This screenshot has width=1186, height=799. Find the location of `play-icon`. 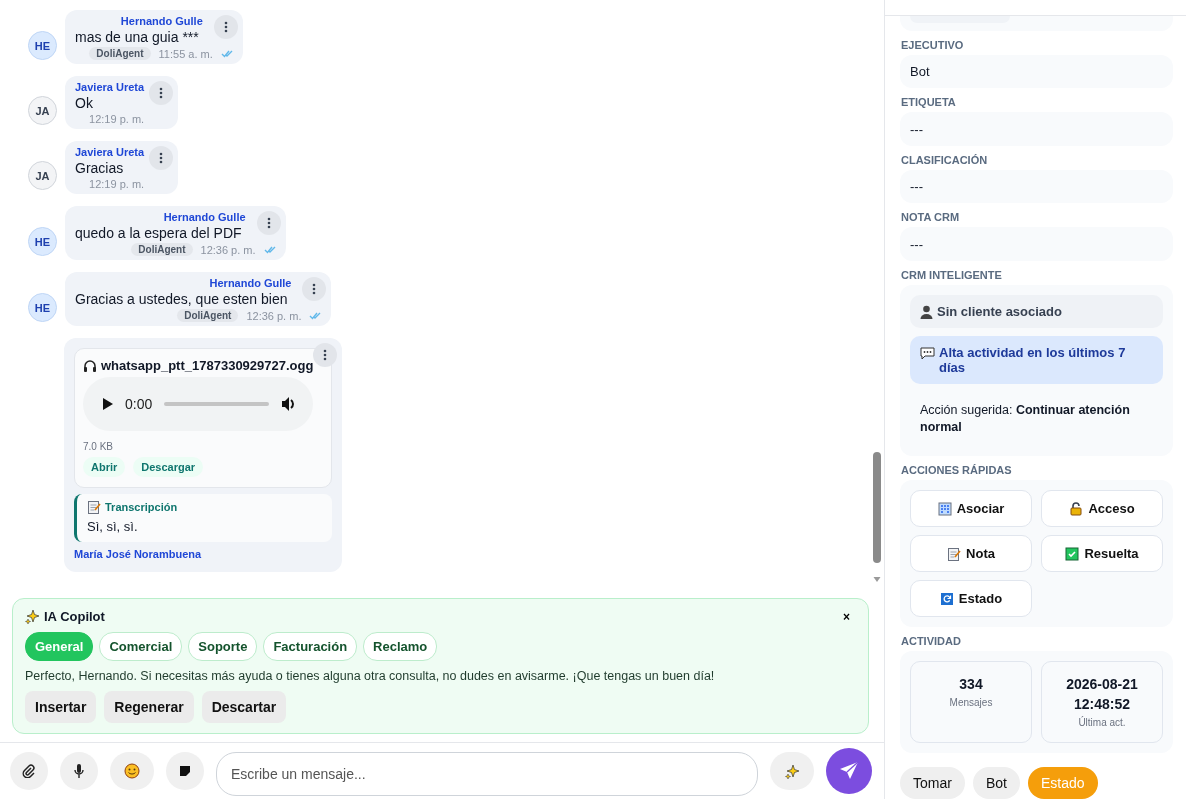

play-icon is located at coordinates (108, 404).